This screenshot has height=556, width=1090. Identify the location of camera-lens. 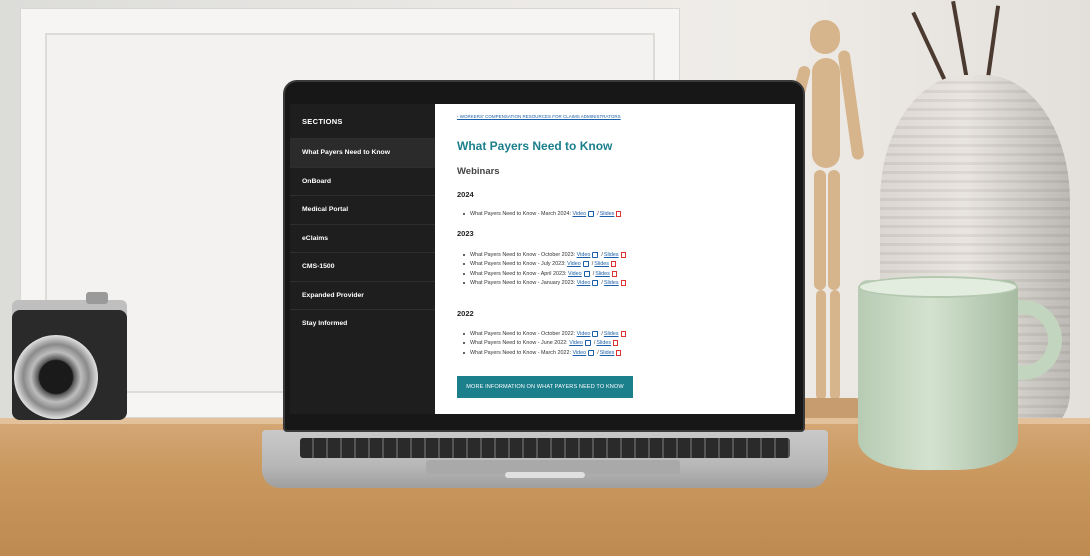
(56, 377).